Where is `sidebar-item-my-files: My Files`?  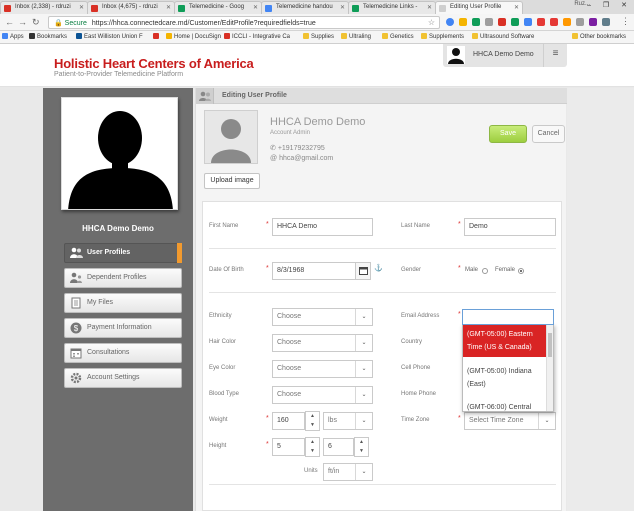
sidebar-item-my-files: My Files is located at coordinates (123, 303).